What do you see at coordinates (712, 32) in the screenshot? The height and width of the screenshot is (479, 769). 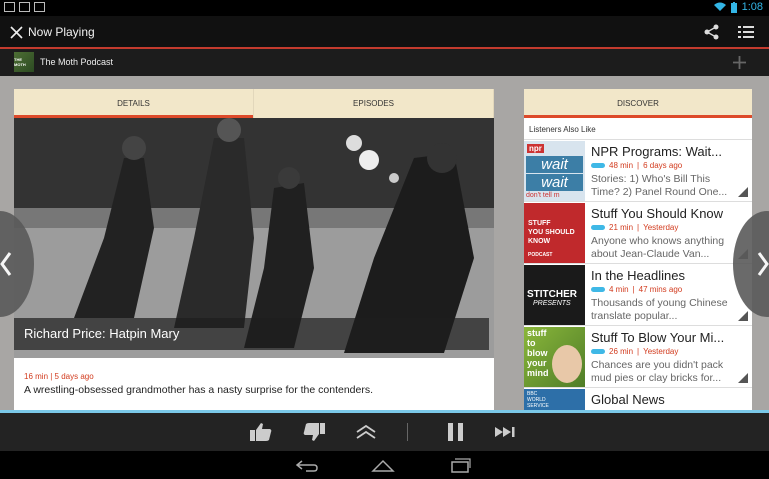 I see `share-icon` at bounding box center [712, 32].